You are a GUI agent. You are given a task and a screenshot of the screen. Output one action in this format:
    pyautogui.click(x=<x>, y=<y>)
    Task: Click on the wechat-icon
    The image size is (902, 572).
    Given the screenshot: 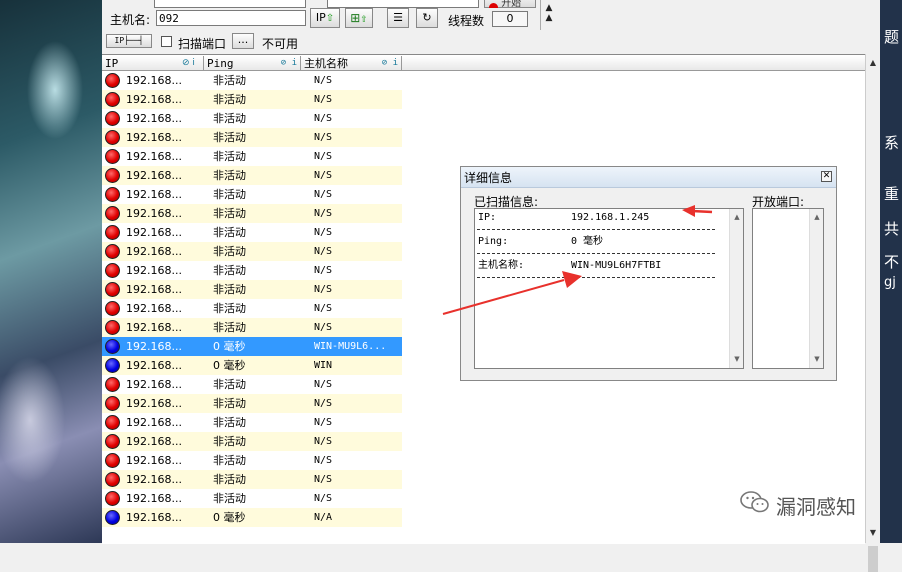 What is the action you would take?
    pyautogui.click(x=754, y=502)
    